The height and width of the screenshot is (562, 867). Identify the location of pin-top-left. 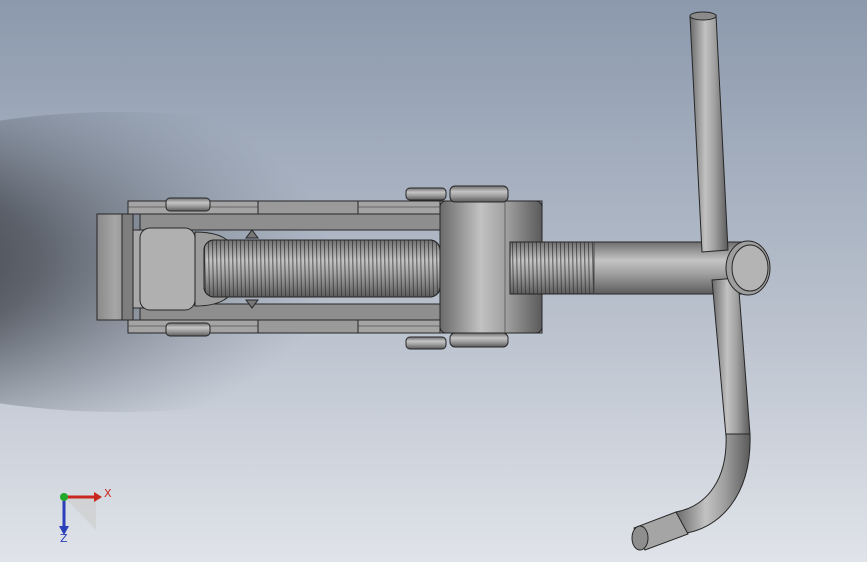
(188, 204).